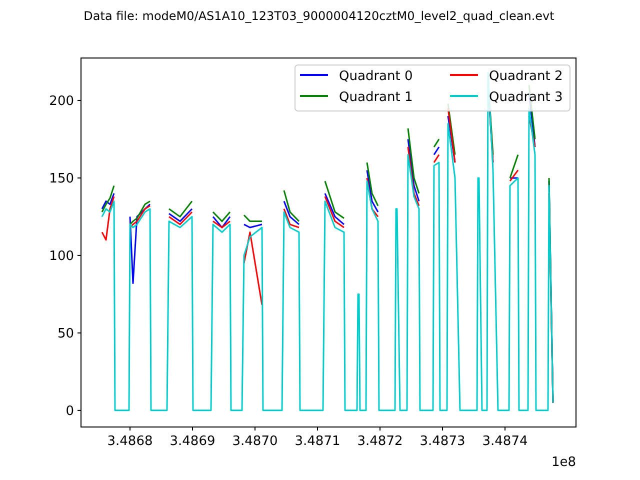  Describe the element at coordinates (70, 411) in the screenshot. I see `y-tick-label: 0` at that location.